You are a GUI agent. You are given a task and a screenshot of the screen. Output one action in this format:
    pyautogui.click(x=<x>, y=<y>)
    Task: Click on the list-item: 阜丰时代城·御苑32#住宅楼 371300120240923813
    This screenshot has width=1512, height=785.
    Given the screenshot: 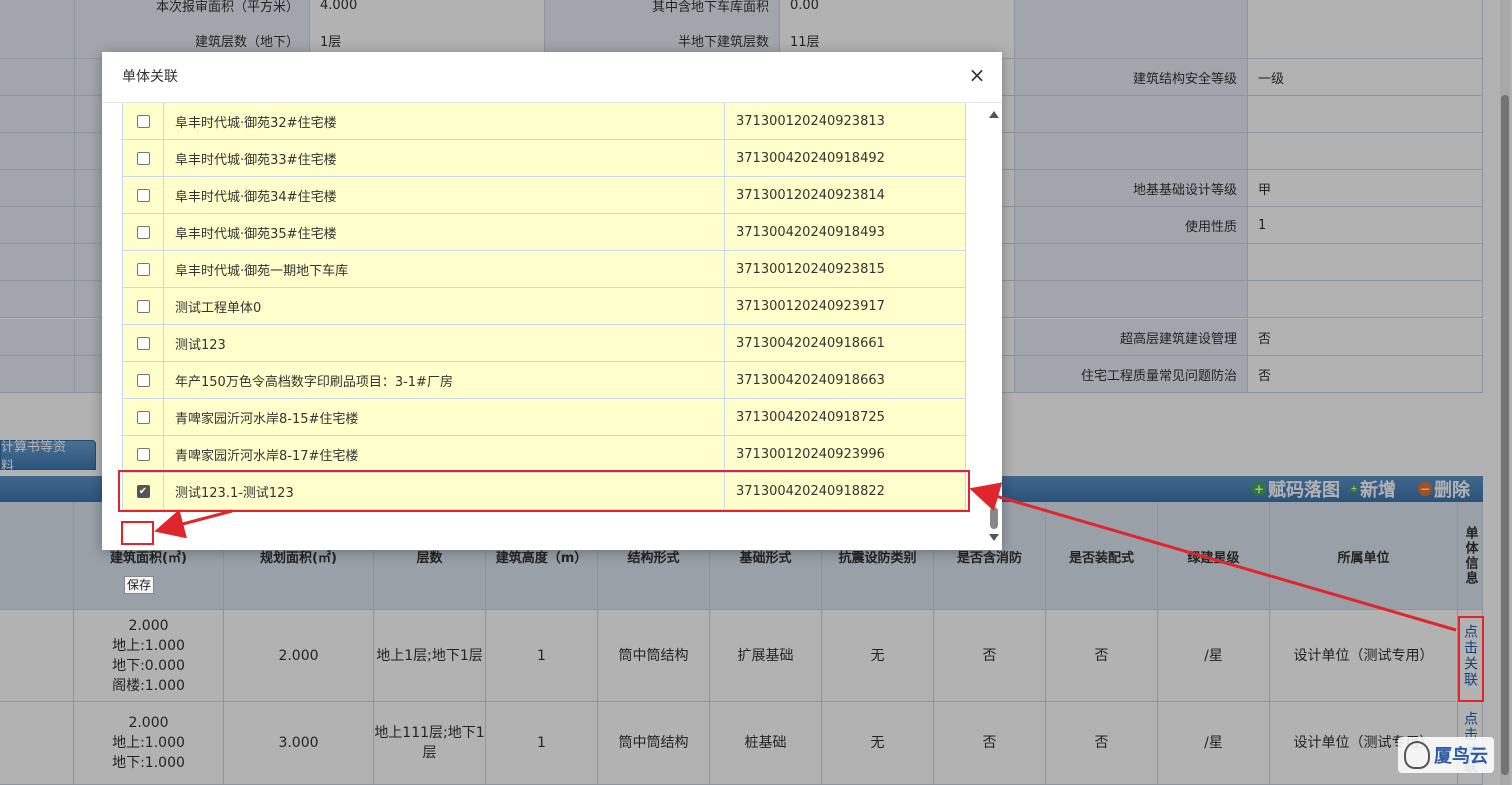 What is the action you would take?
    pyautogui.click(x=544, y=121)
    